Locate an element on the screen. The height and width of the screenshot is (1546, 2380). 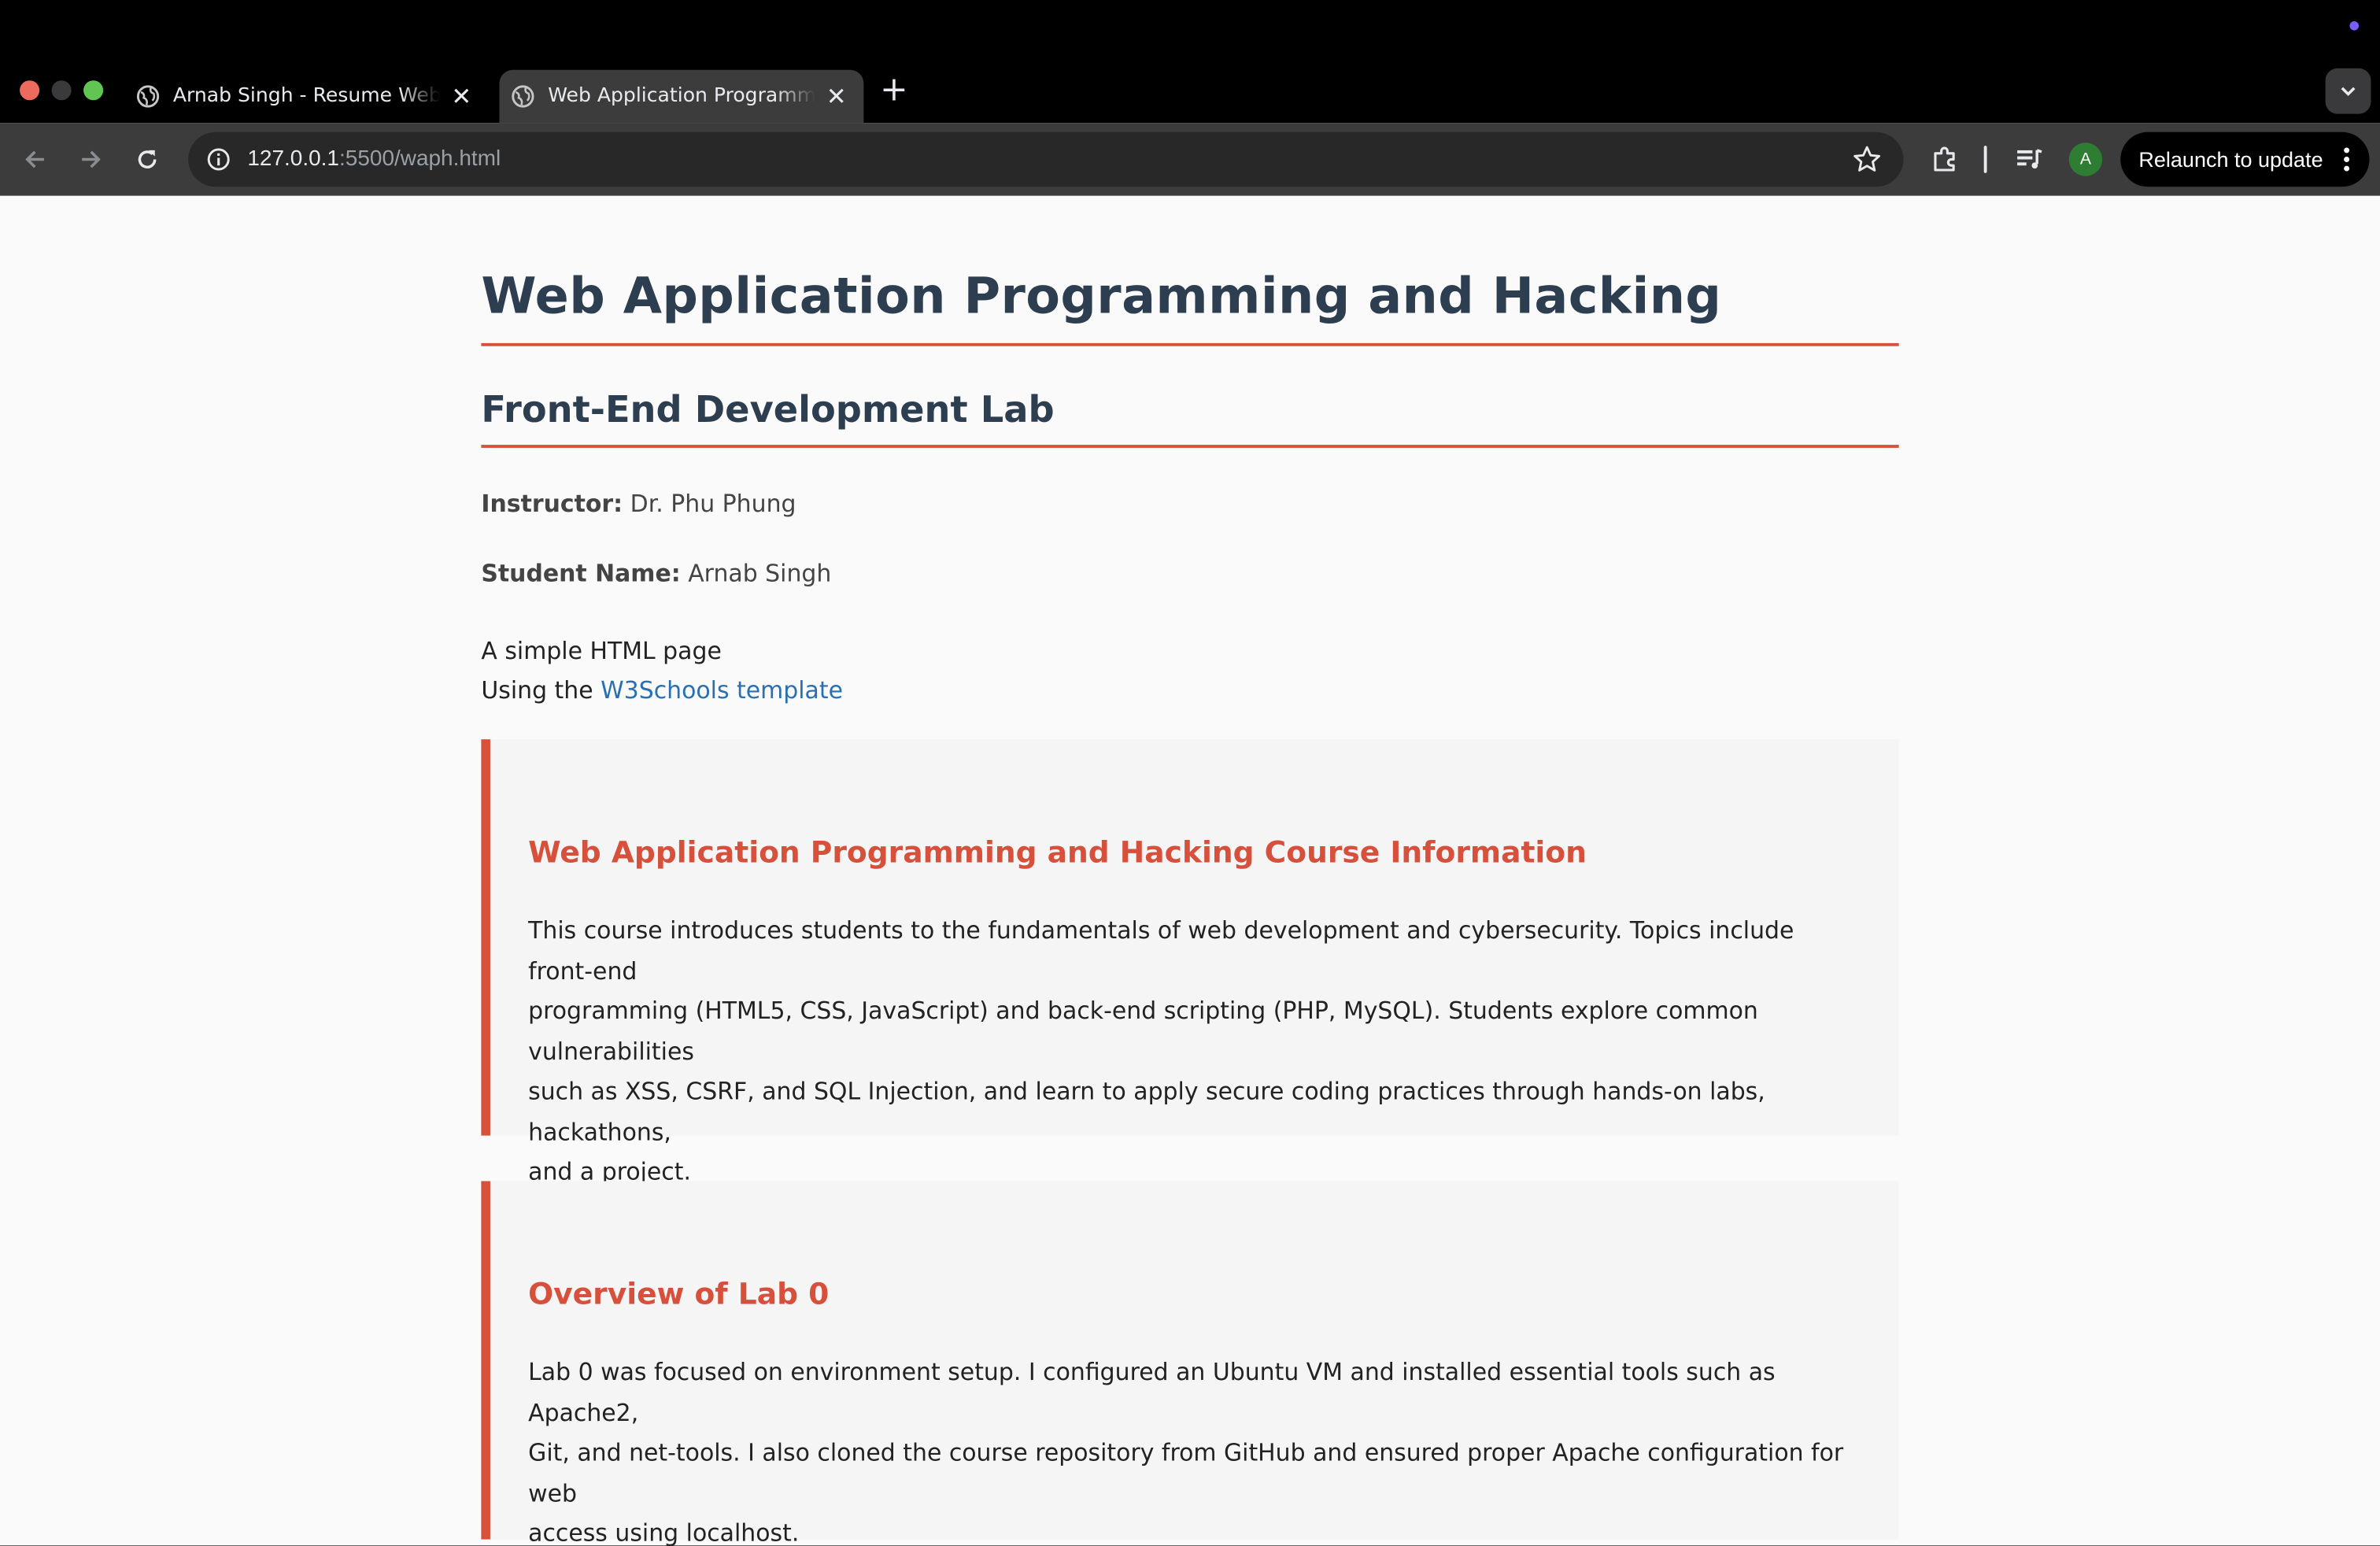
browser-toolbar: 127.0.0.1:5500/waph.html A Relaunch to u is located at coordinates (1190, 159).